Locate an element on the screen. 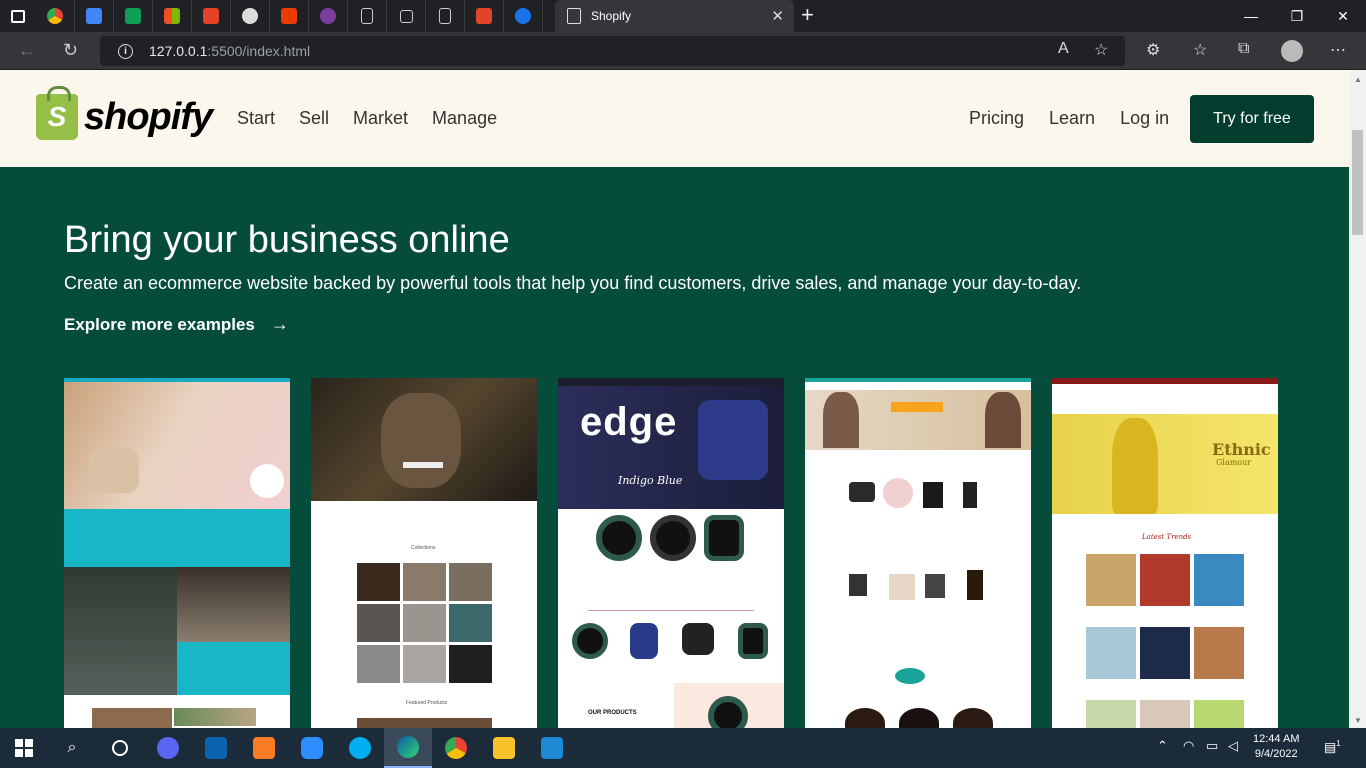  notification-center-icon: ▤1 is located at coordinates (1332, 747).